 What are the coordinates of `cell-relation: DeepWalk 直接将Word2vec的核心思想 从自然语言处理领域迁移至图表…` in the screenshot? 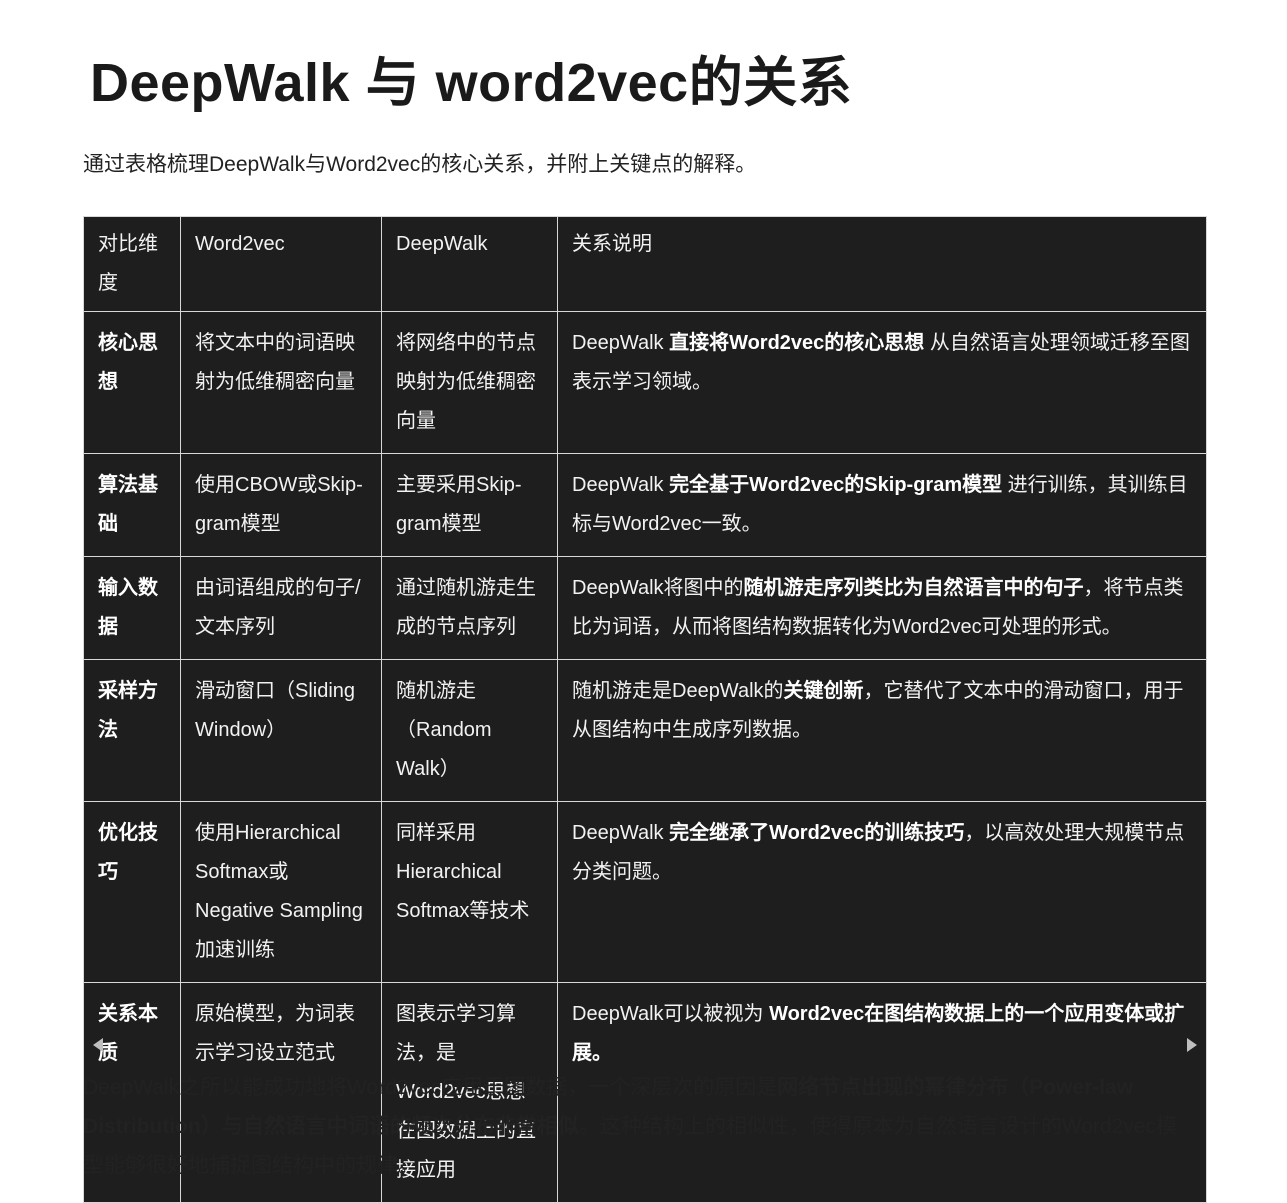 It's located at (882, 382).